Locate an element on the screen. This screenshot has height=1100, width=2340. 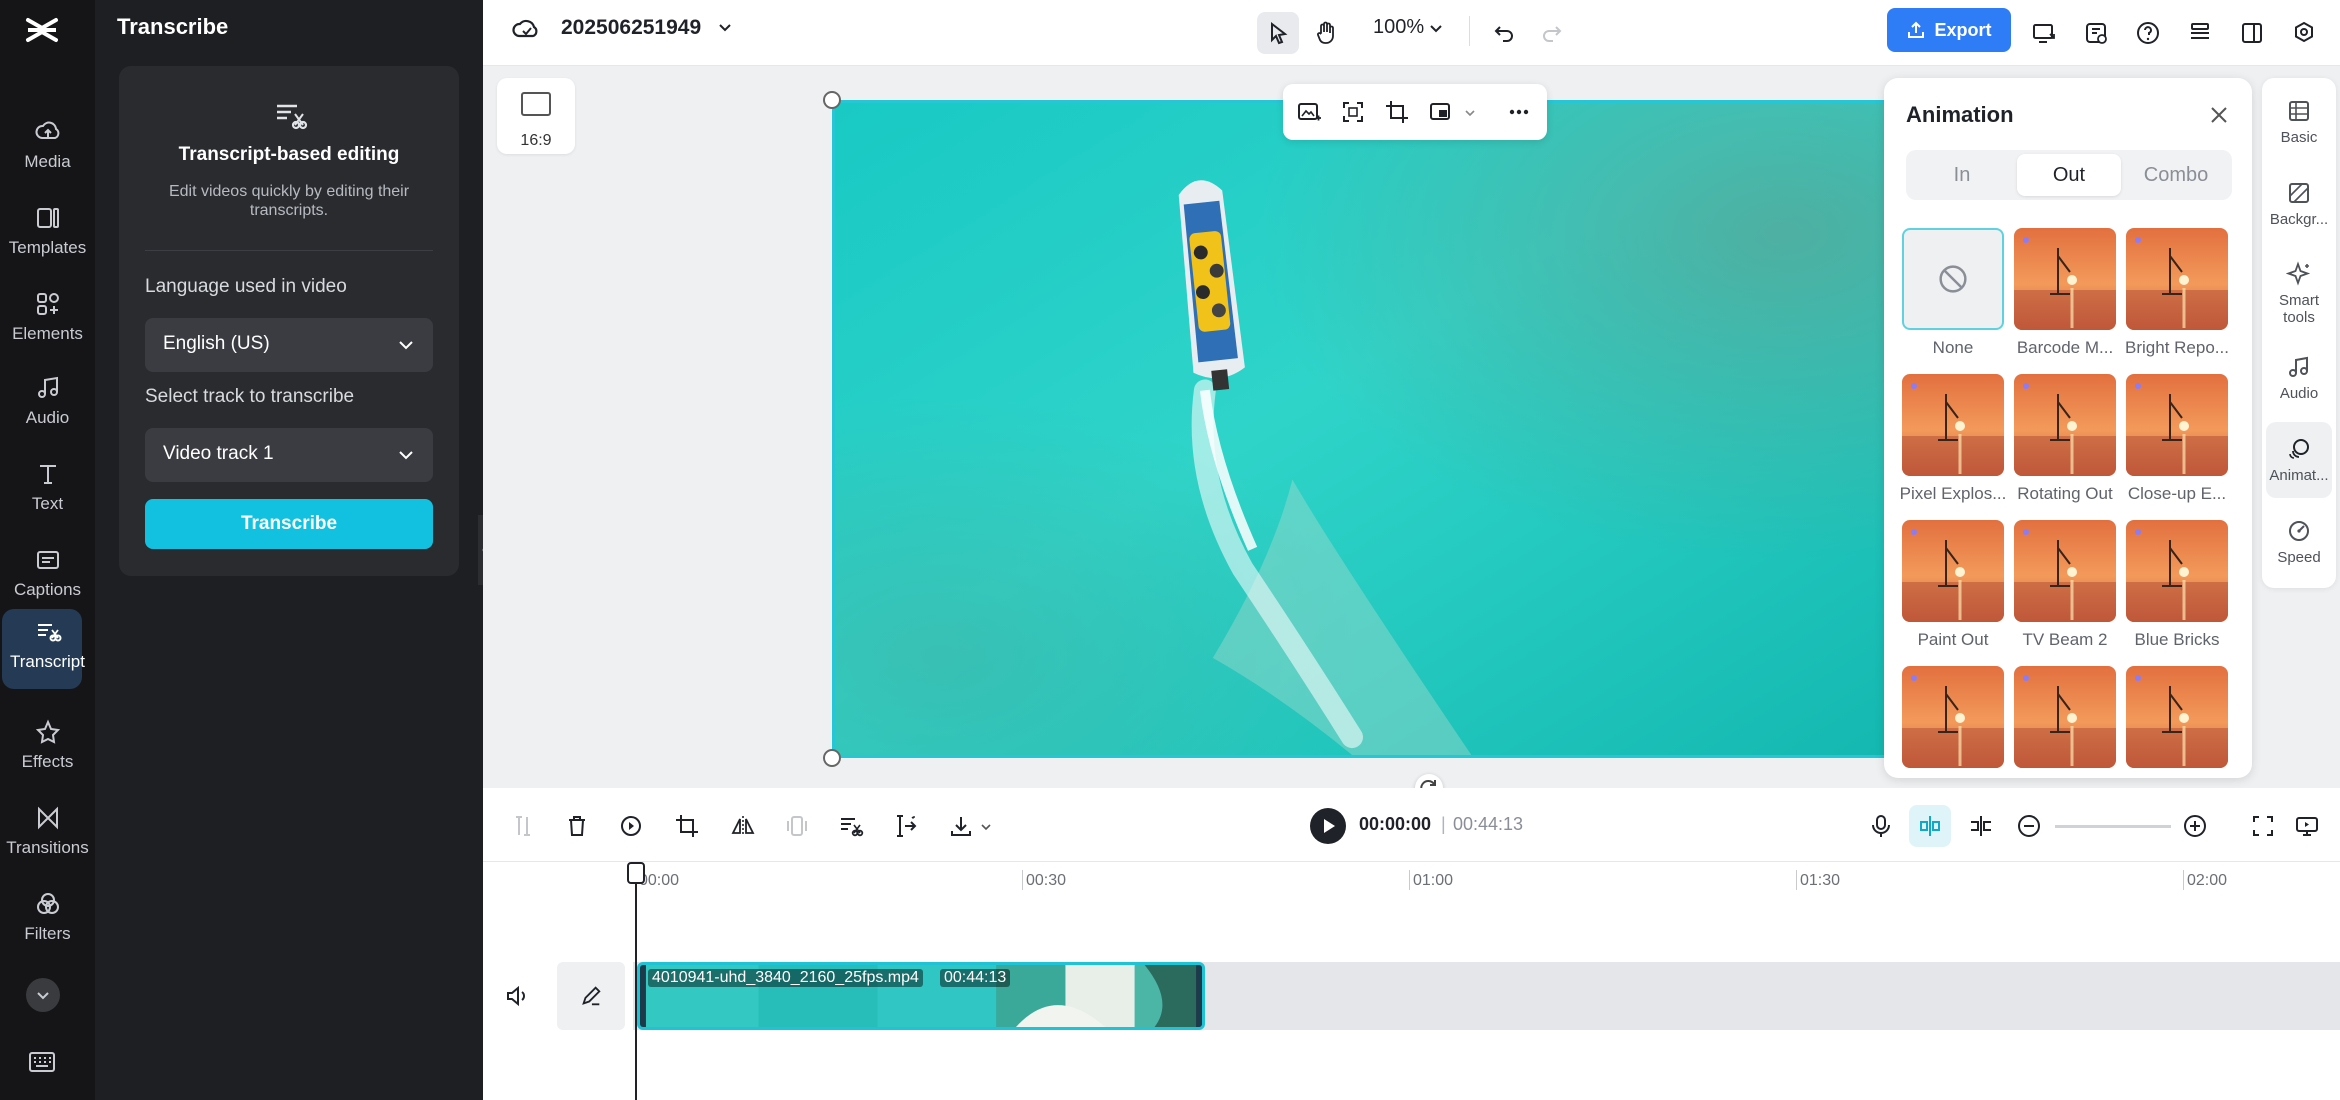
freeze-button is located at coordinates (797, 826).